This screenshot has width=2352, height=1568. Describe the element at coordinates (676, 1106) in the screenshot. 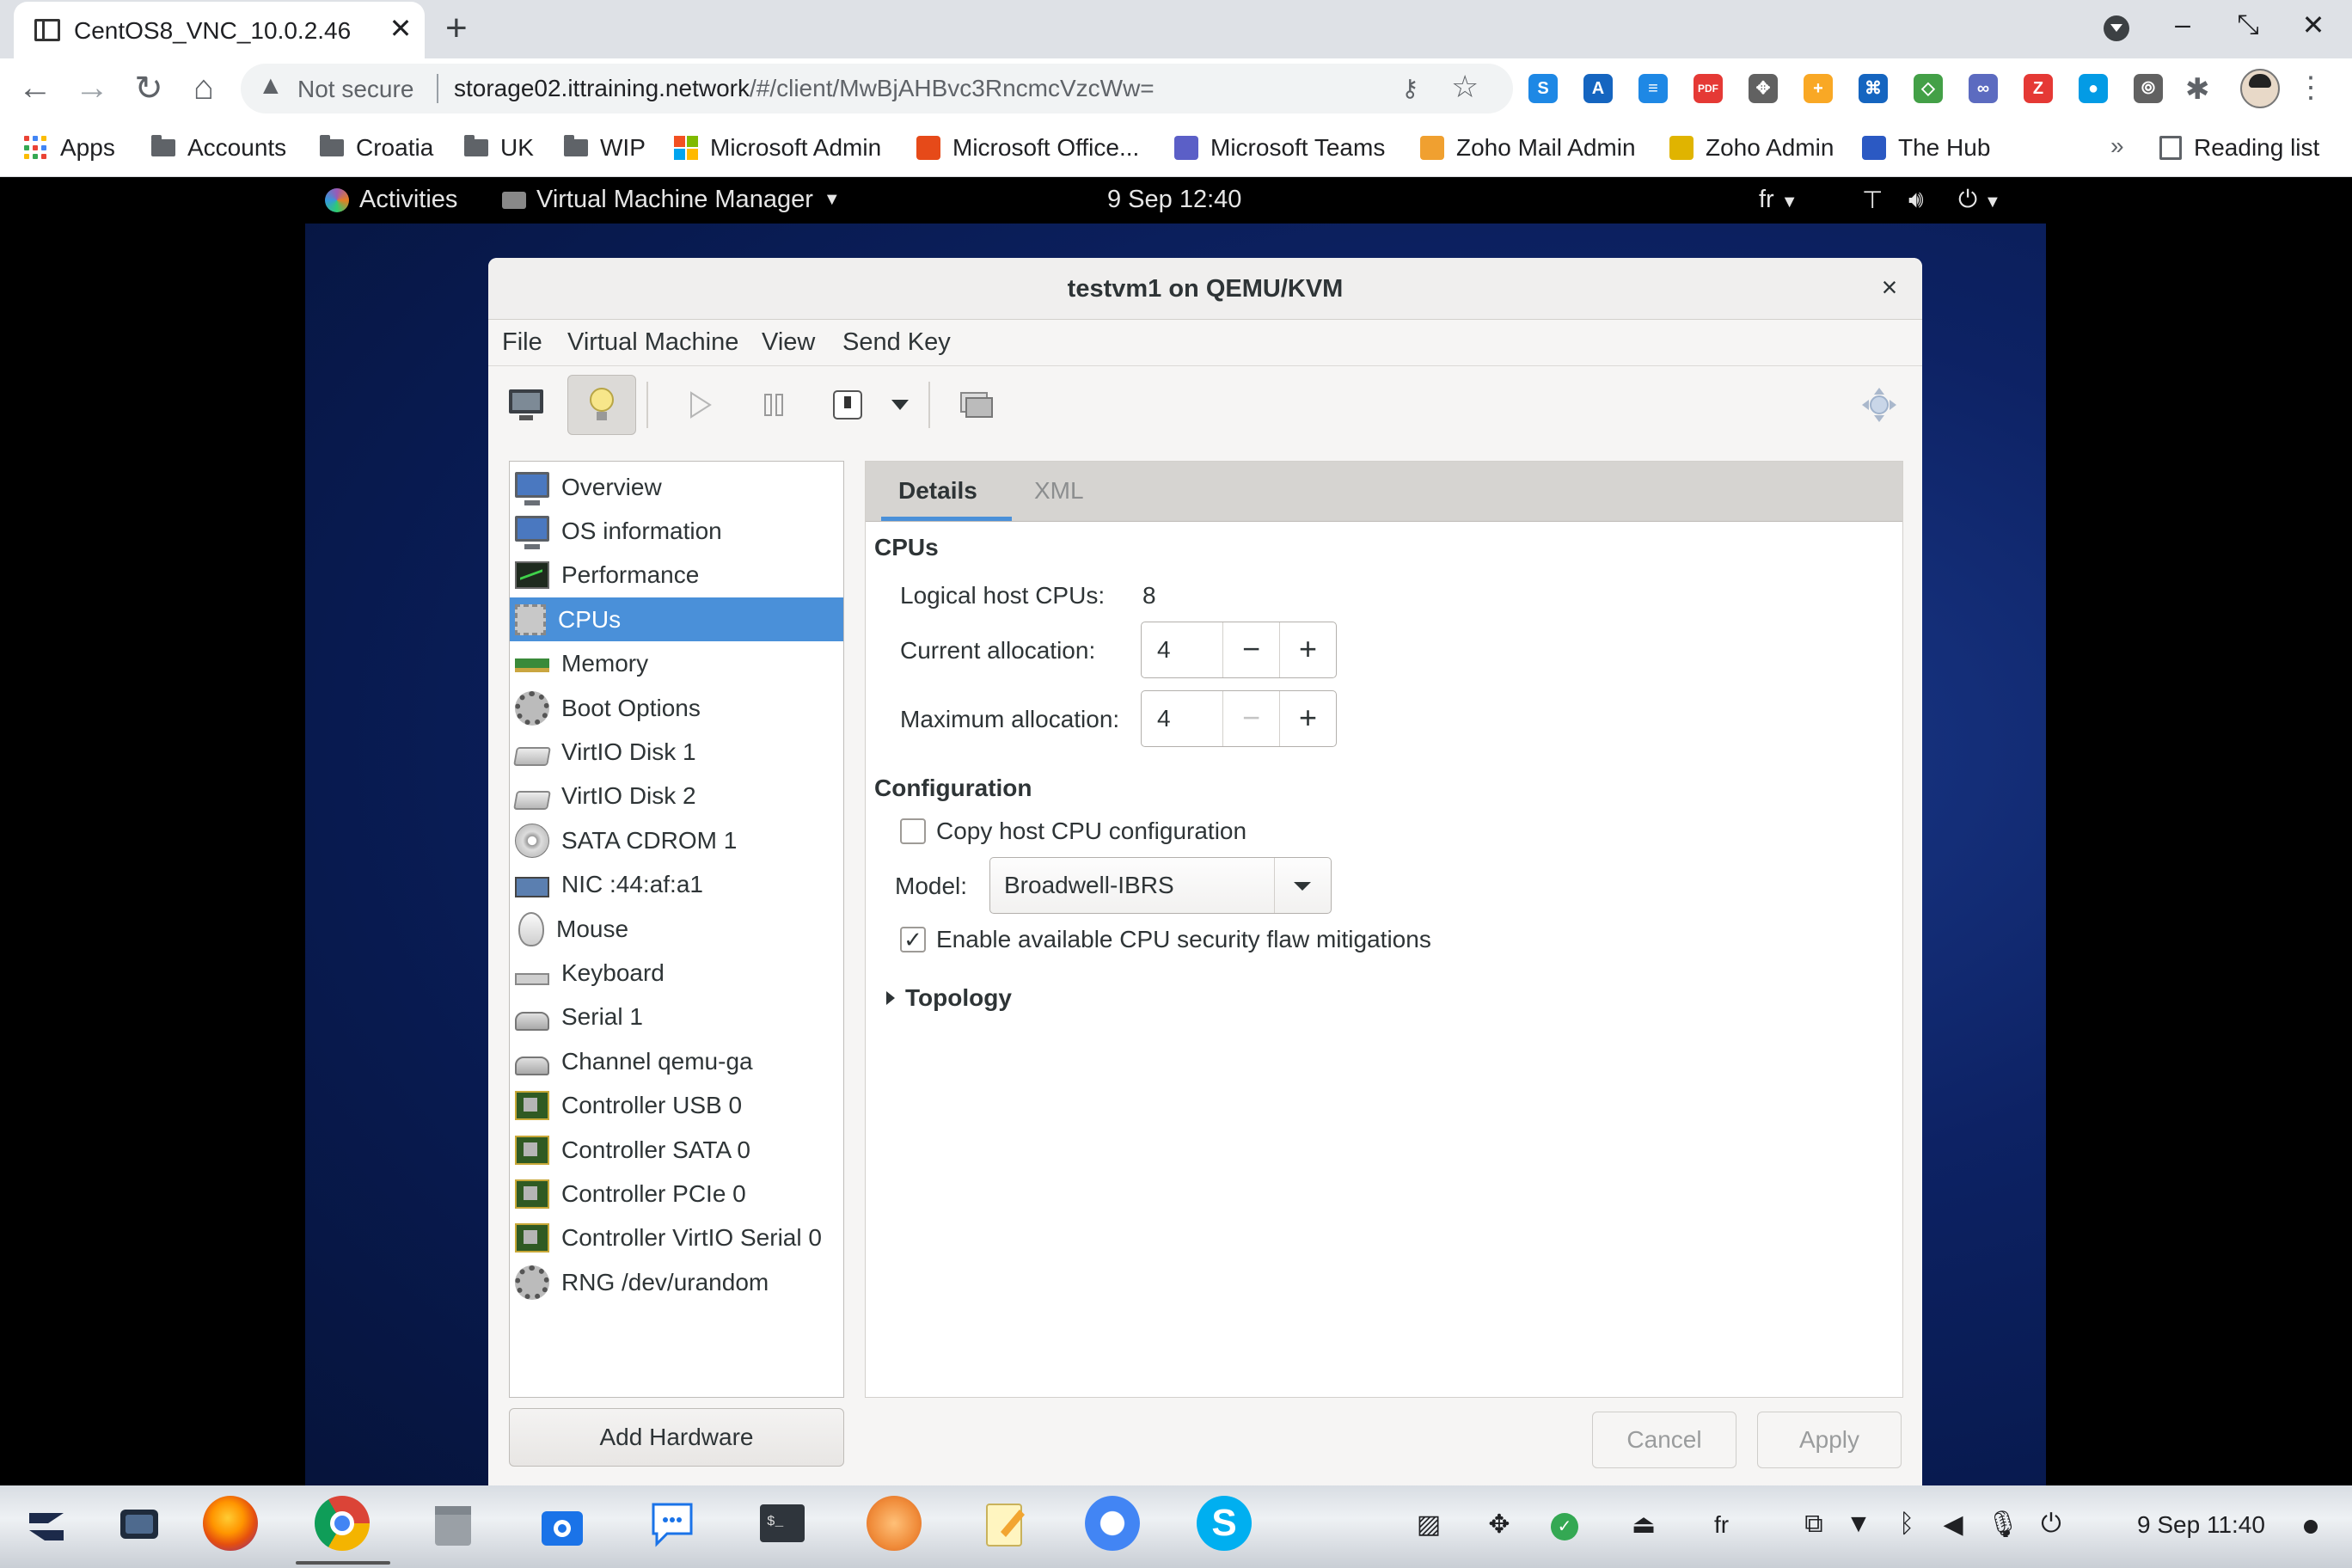

I see `hardware-list-item: Controller USB 0` at that location.